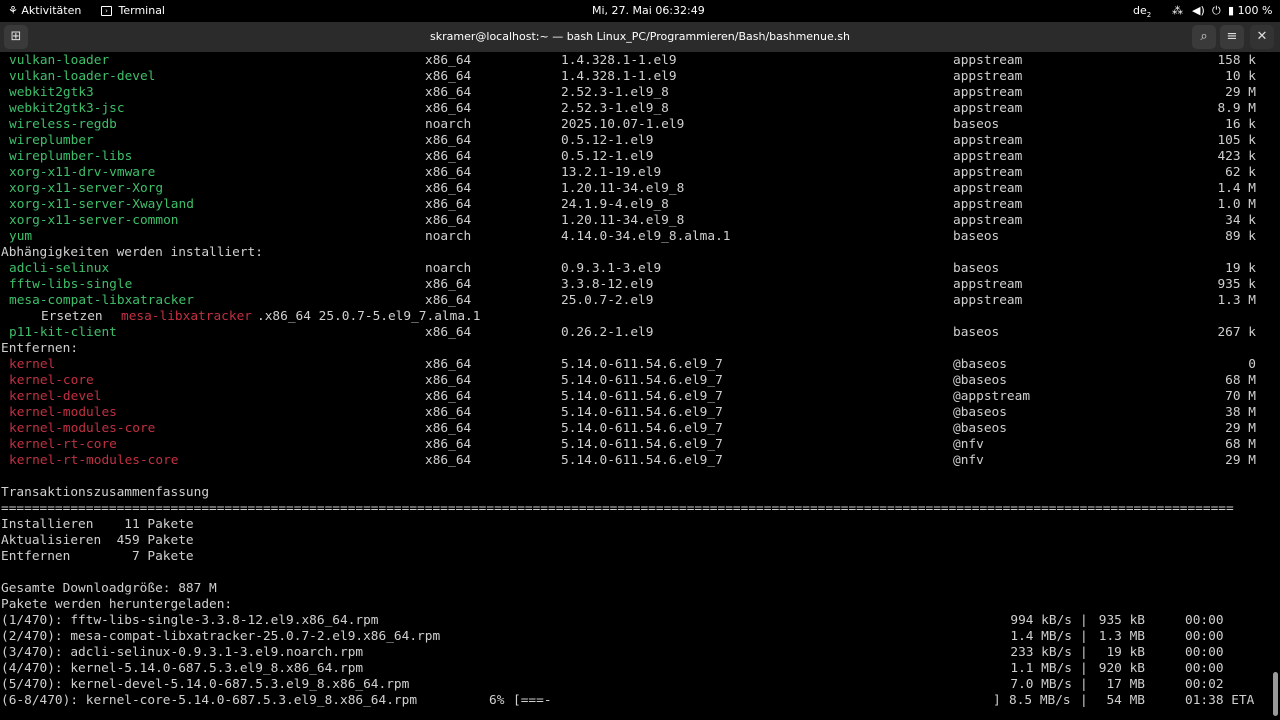  What do you see at coordinates (636, 253) in the screenshot?
I see `section-header: Abhängigkeiten werden installiert:` at bounding box center [636, 253].